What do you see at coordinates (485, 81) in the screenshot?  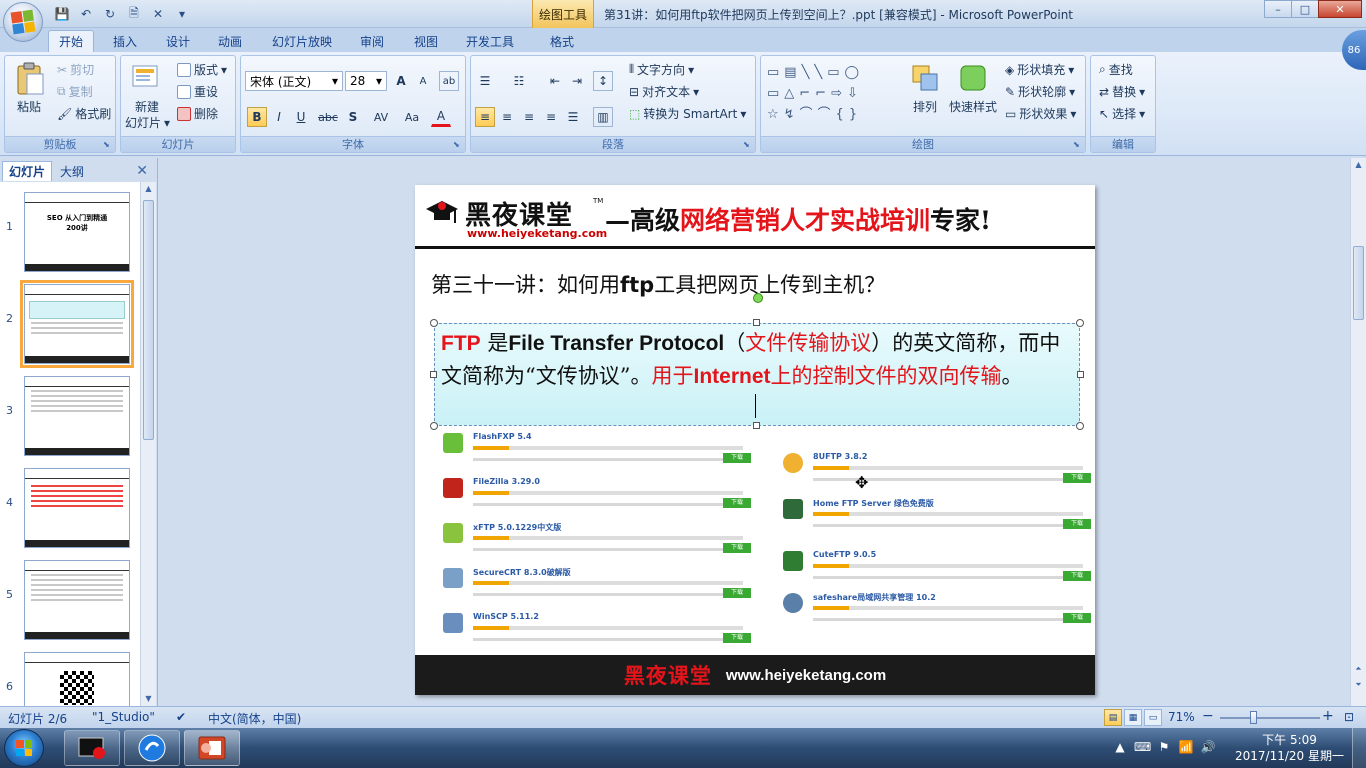 I see `bullets-button: ☰` at bounding box center [485, 81].